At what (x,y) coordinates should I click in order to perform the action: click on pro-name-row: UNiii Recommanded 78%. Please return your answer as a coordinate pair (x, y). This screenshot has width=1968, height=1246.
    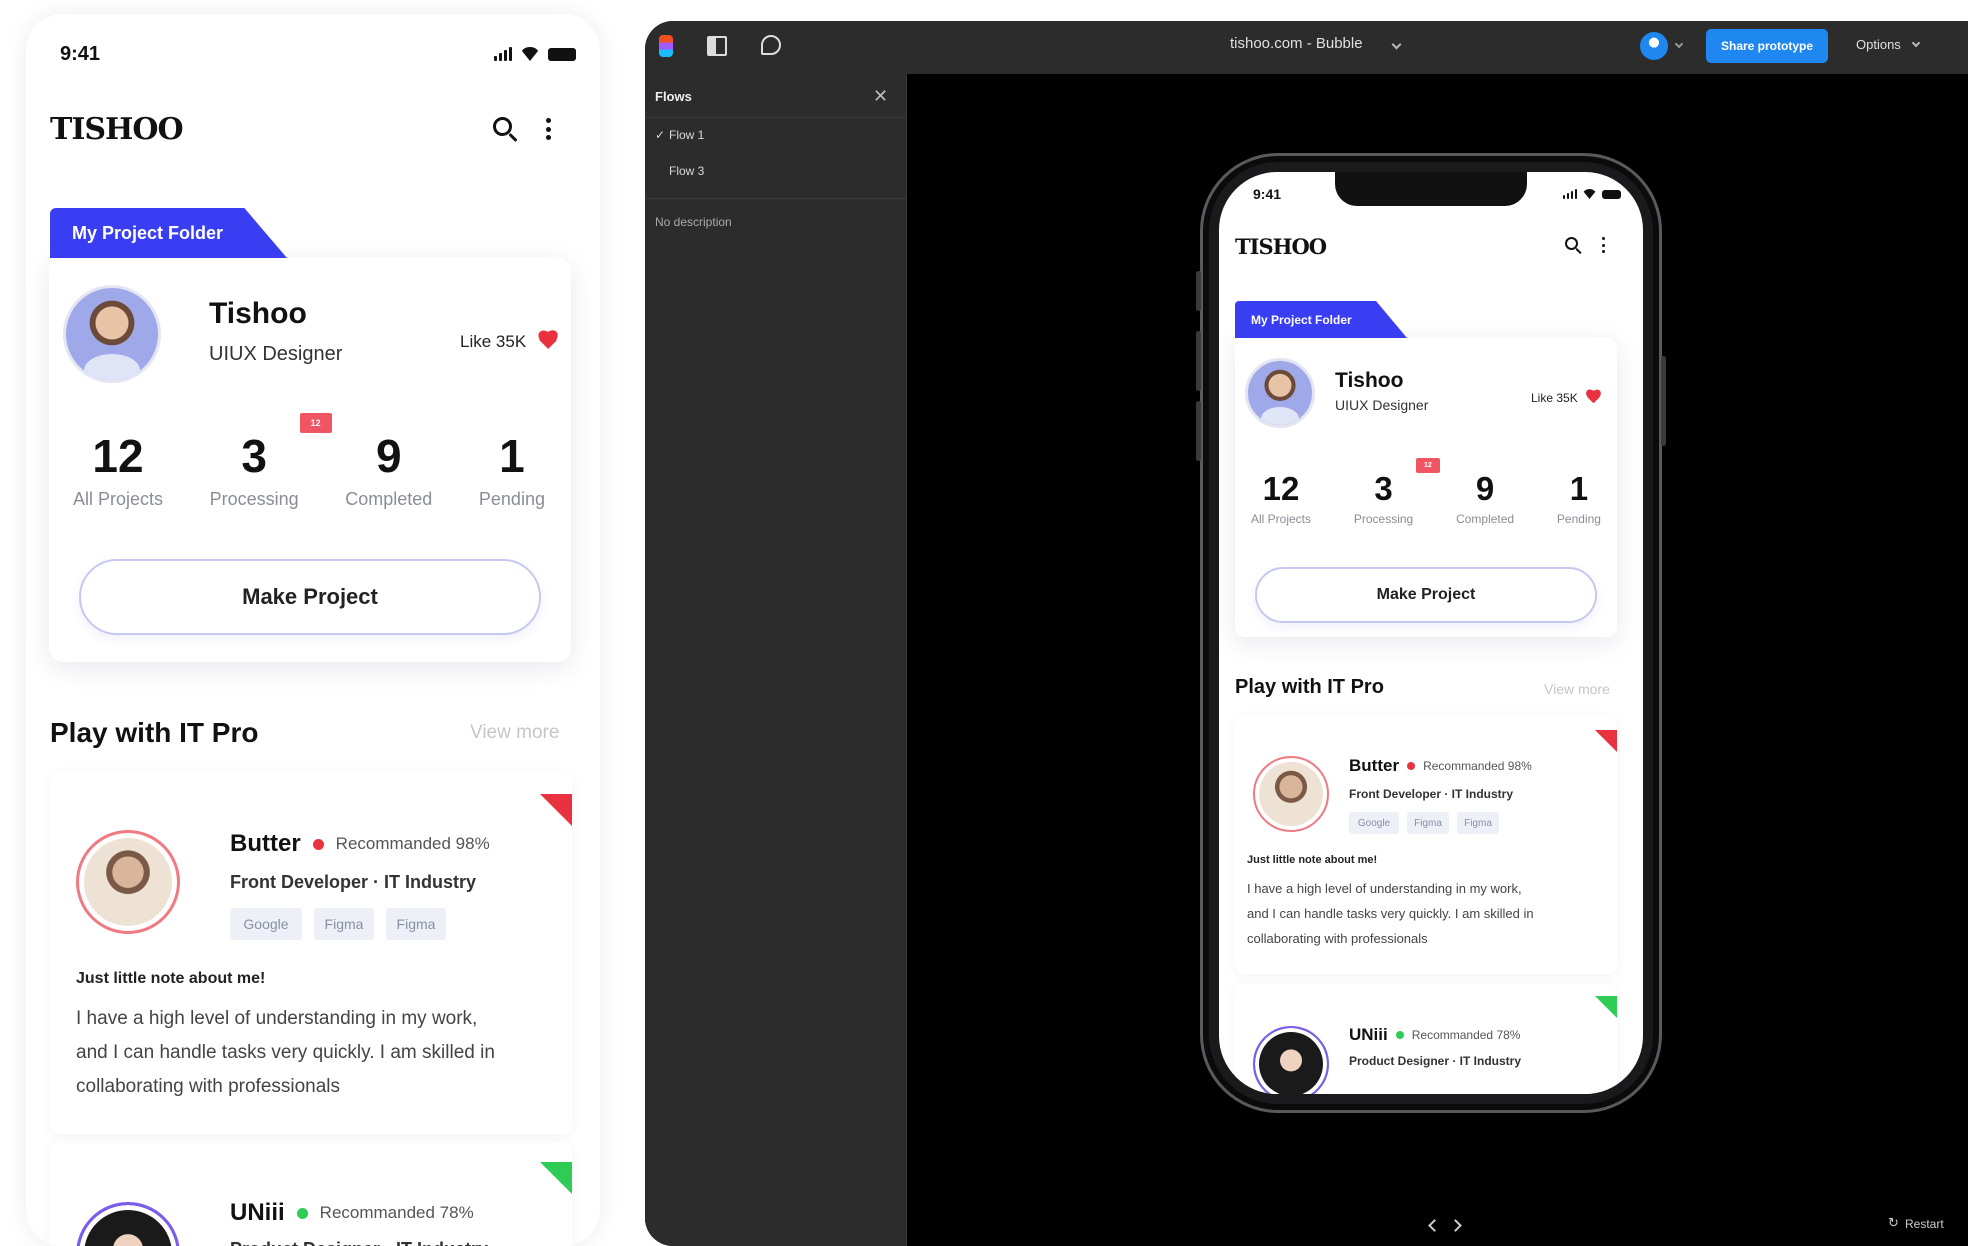
    Looking at the image, I should click on (1434, 1035).